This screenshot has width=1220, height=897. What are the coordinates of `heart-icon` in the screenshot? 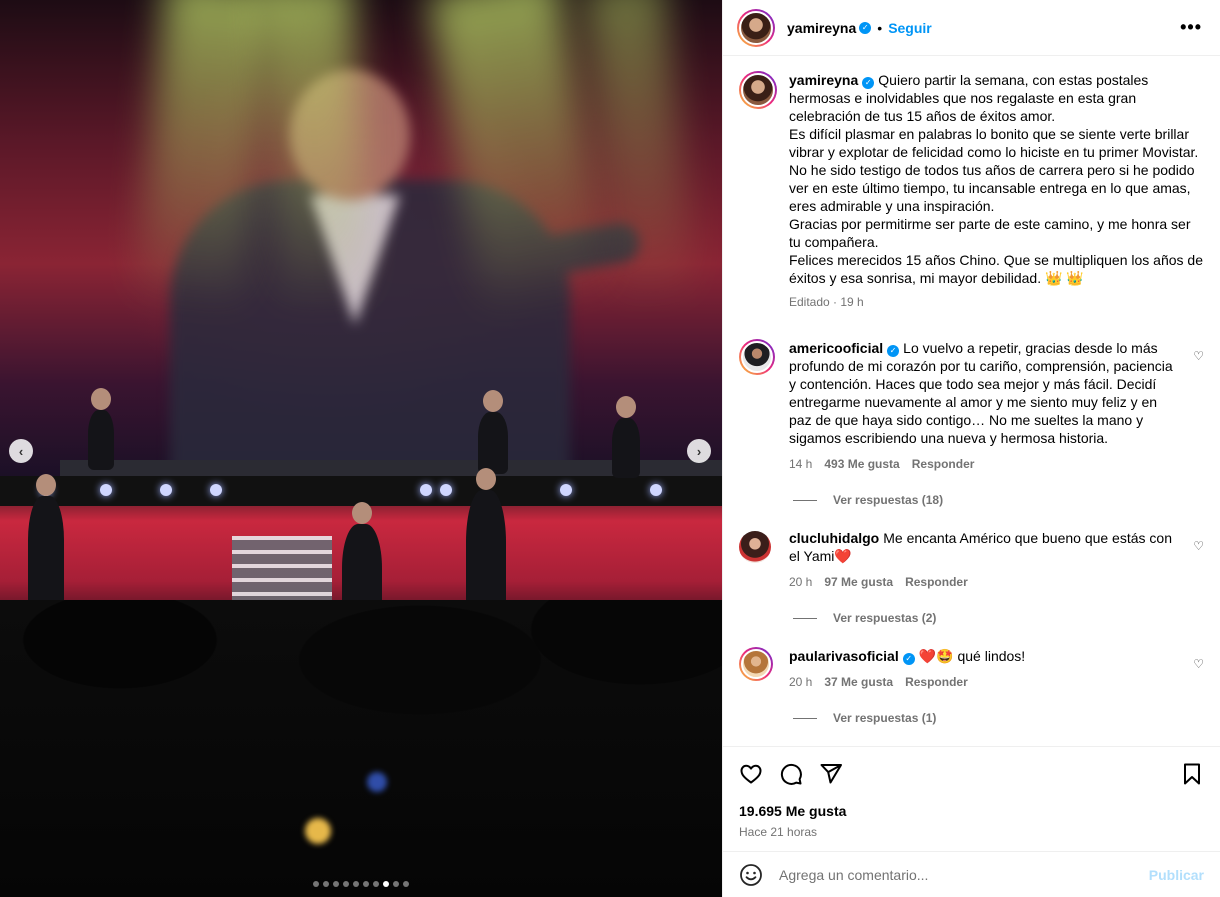 It's located at (751, 774).